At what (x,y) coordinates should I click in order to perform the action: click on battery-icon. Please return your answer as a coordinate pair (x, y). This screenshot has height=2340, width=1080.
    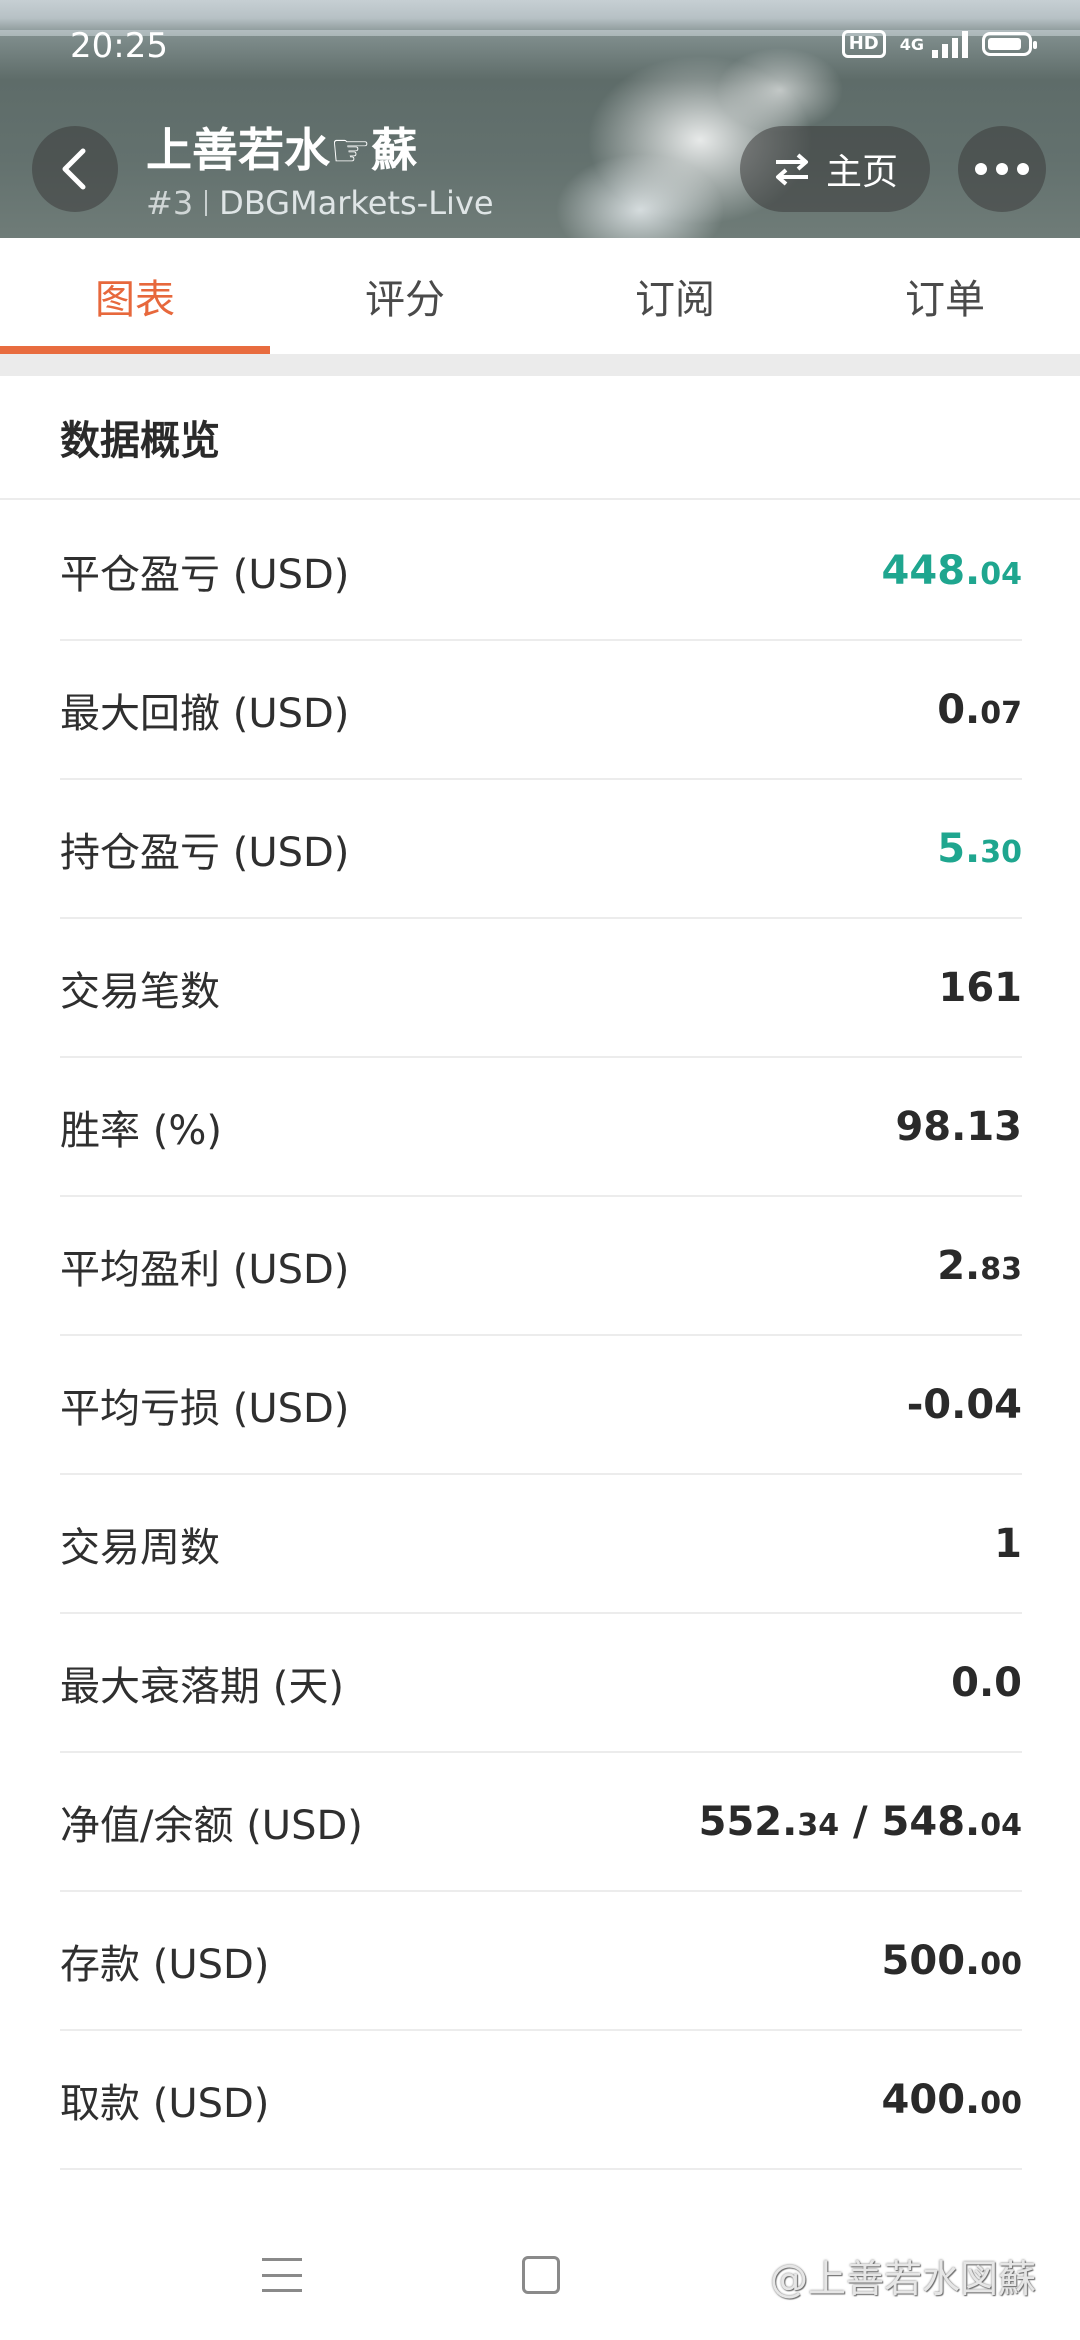
    Looking at the image, I should click on (1009, 44).